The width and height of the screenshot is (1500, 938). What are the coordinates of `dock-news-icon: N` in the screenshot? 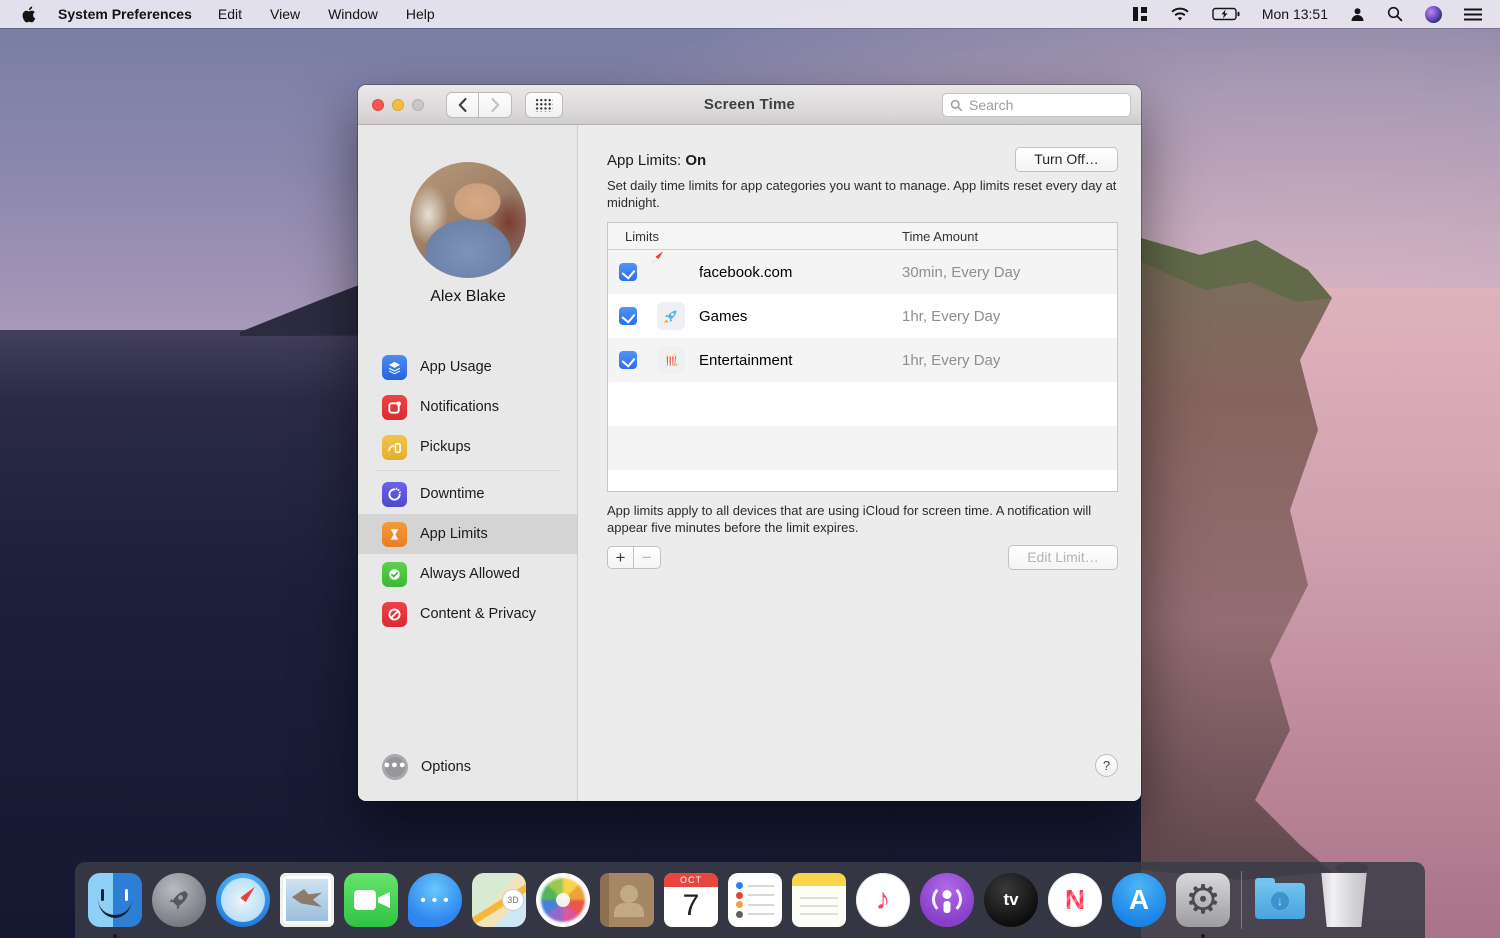 It's located at (1075, 900).